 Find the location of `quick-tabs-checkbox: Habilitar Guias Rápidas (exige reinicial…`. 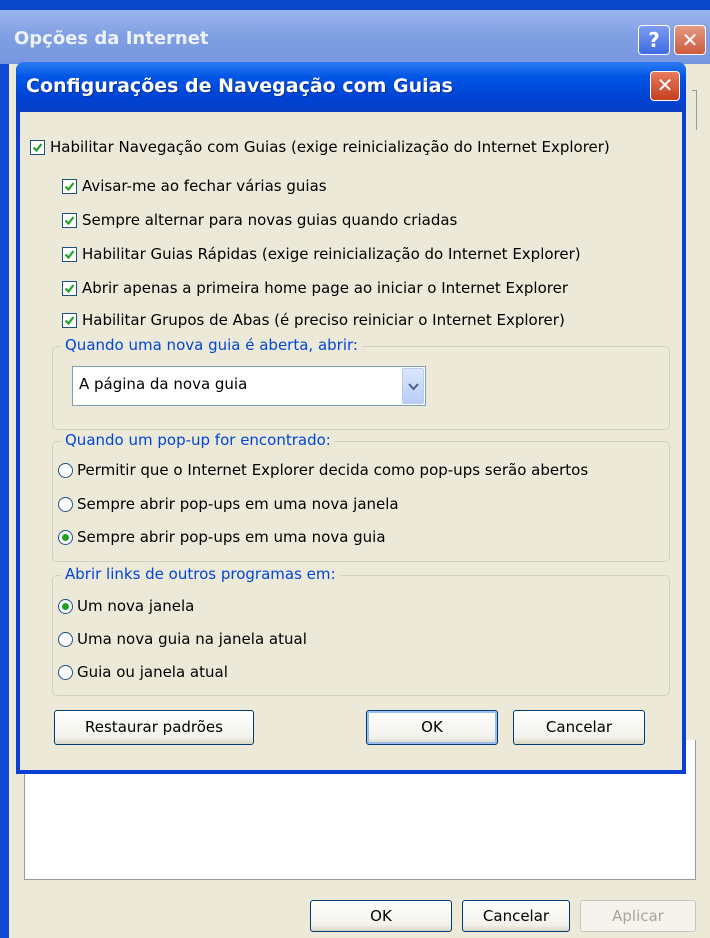

quick-tabs-checkbox: Habilitar Guias Rápidas (exige reinicial… is located at coordinates (321, 254).